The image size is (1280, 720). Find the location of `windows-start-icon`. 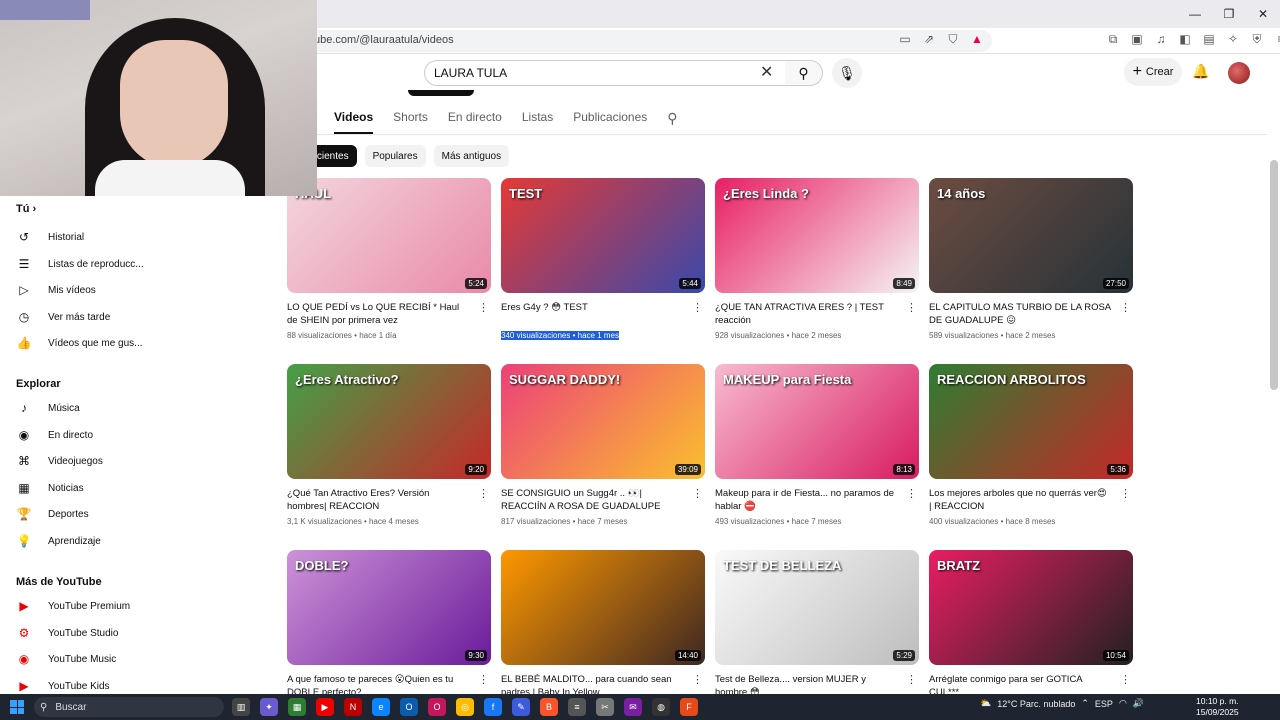

windows-start-icon is located at coordinates (17, 707).